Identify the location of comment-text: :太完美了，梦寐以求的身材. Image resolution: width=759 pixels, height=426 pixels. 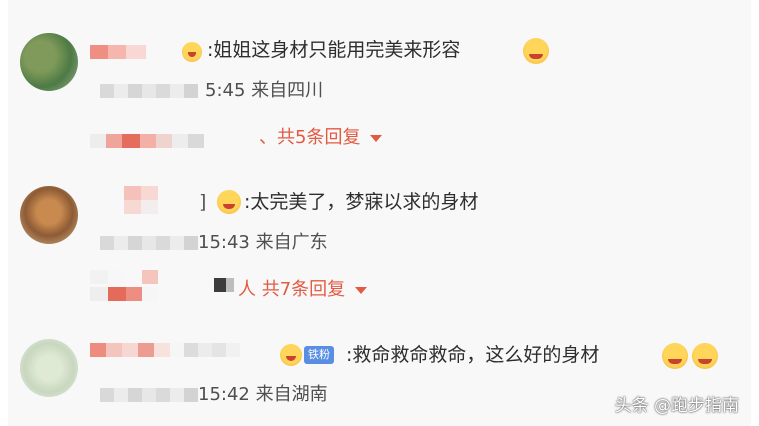
(361, 202).